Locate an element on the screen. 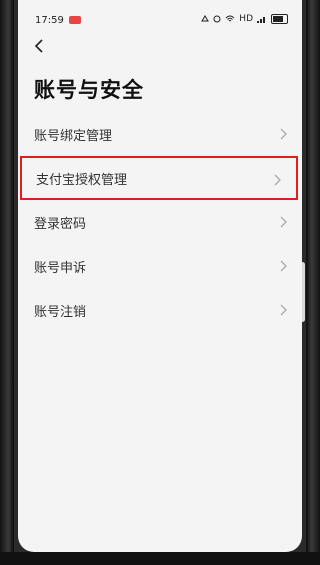 This screenshot has height=565, width=320. status-icons: HD is located at coordinates (244, 19).